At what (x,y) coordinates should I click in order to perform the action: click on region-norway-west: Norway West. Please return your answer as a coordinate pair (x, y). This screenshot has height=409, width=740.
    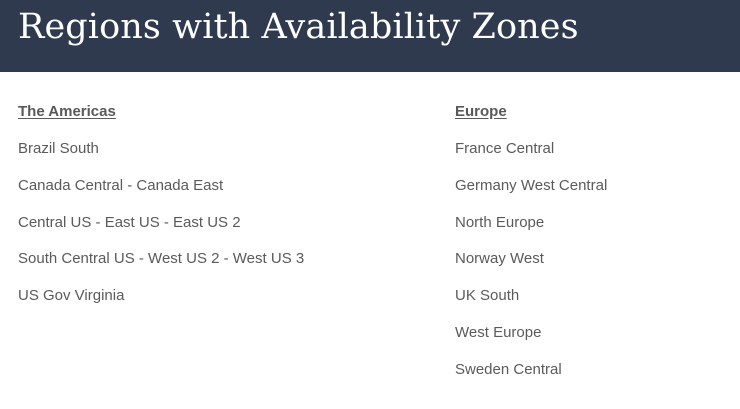
    Looking at the image, I should click on (499, 259).